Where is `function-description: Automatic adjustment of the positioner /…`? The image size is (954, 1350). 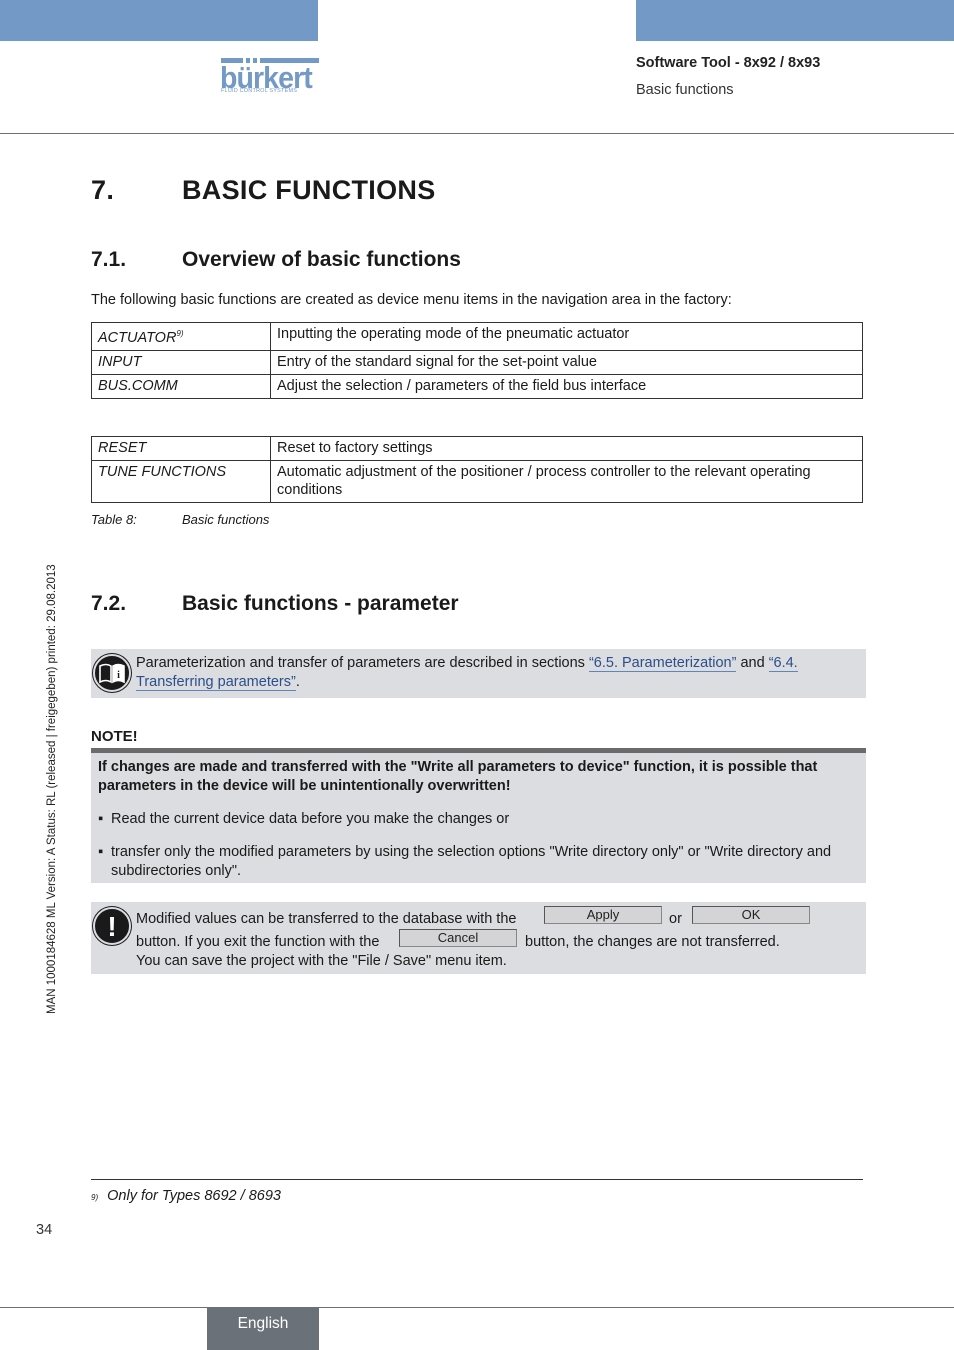
function-description: Automatic adjustment of the positioner /… is located at coordinates (566, 481).